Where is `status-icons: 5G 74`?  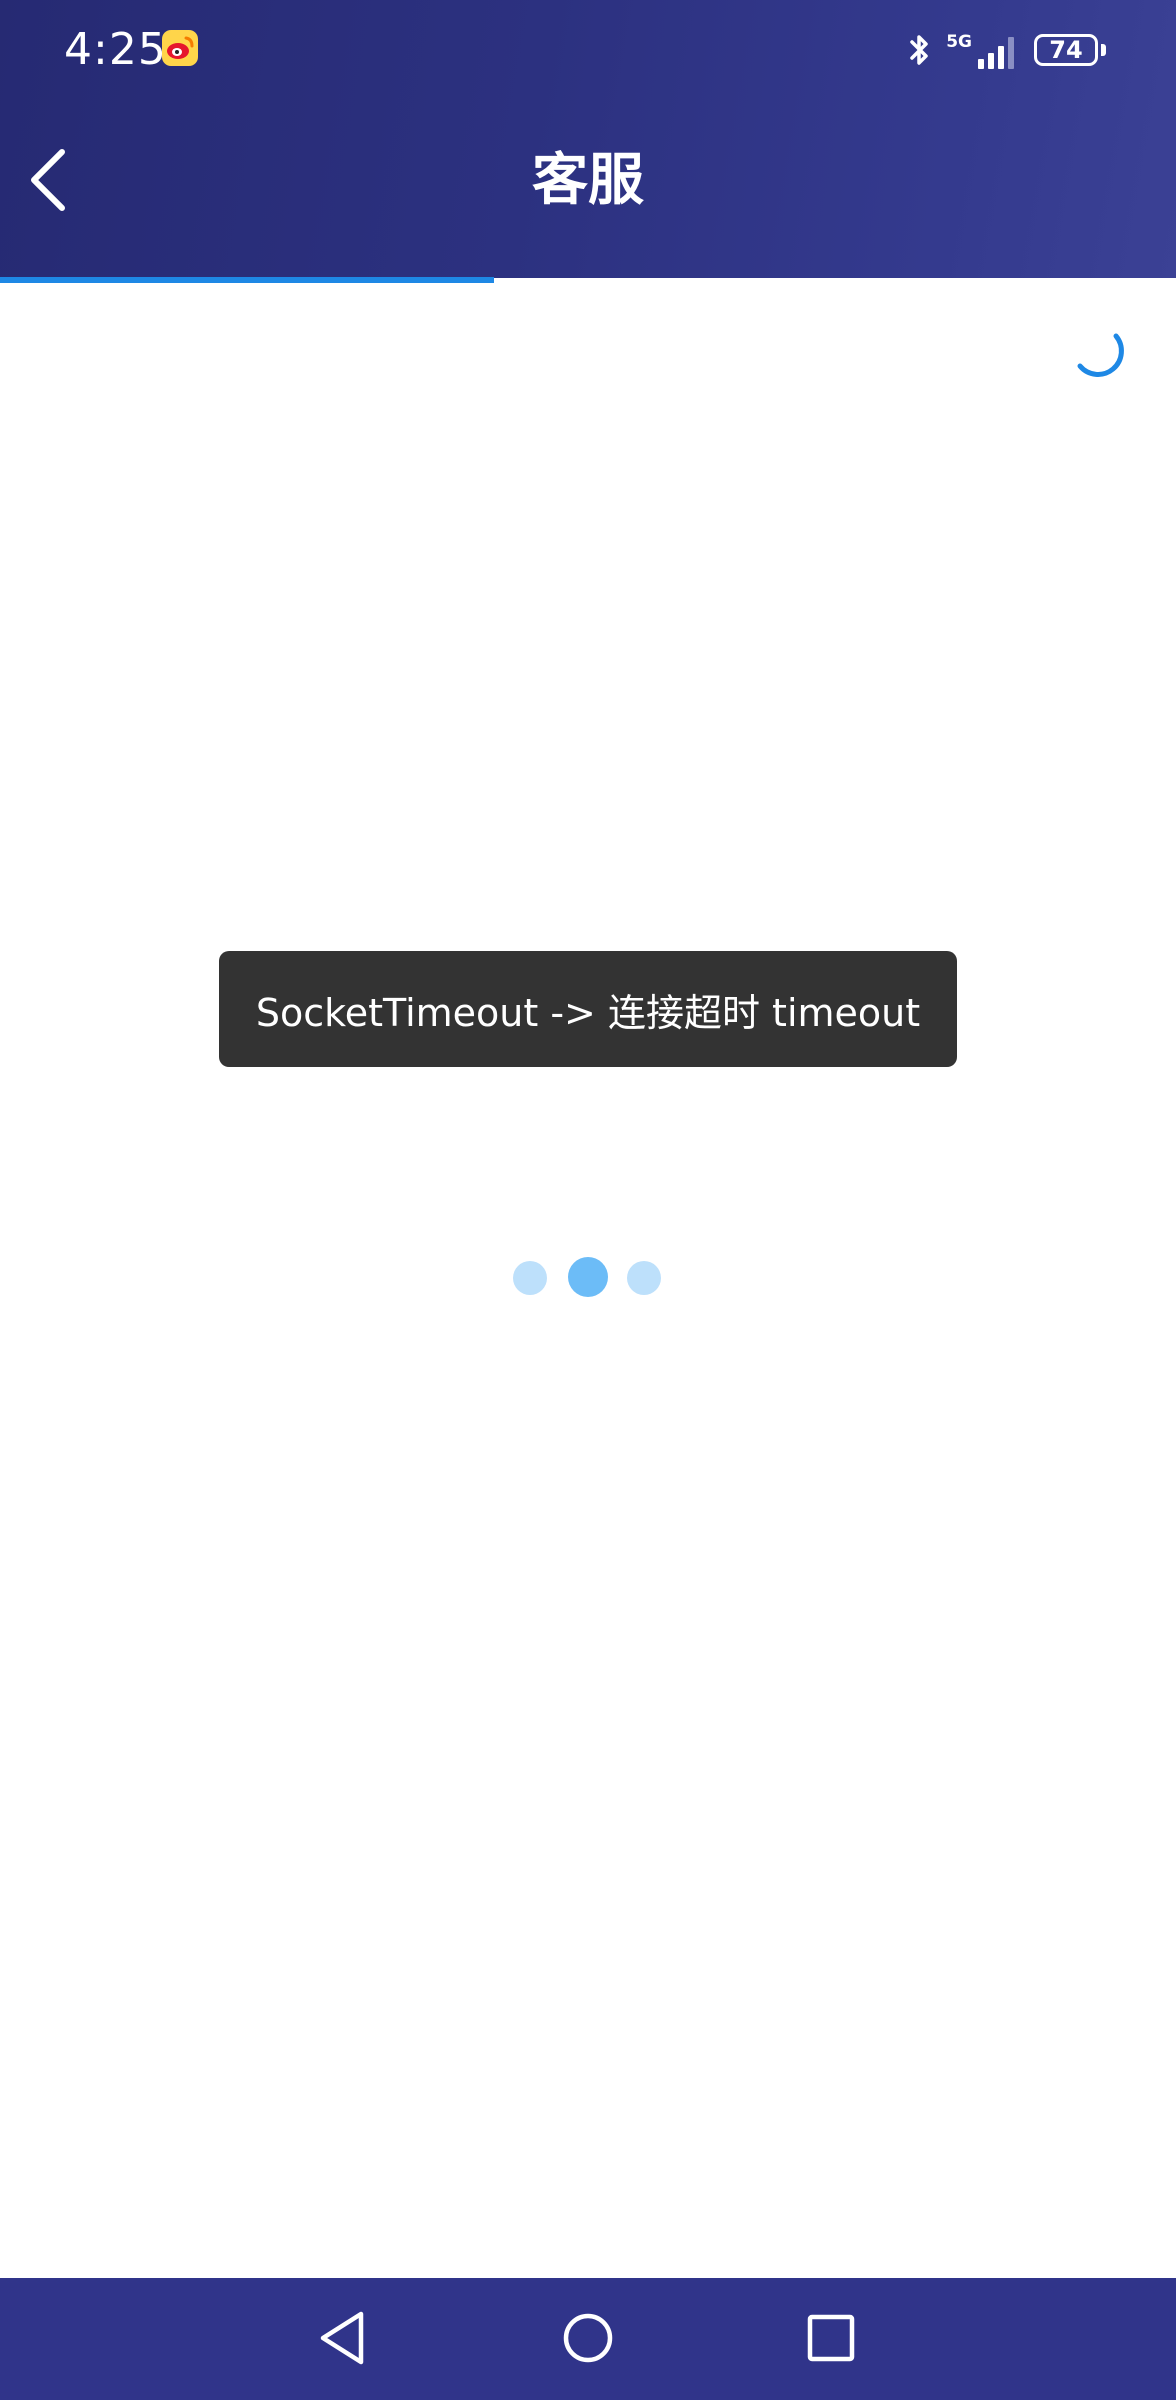
status-icons: 5G 74 is located at coordinates (1005, 50).